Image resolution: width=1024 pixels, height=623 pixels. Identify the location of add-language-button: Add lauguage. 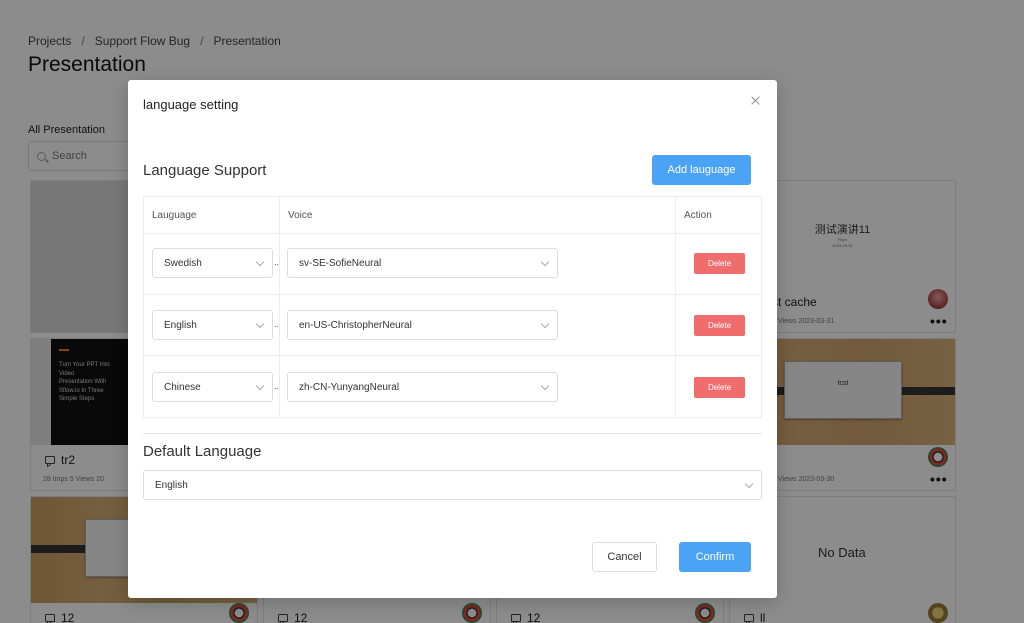
(701, 170).